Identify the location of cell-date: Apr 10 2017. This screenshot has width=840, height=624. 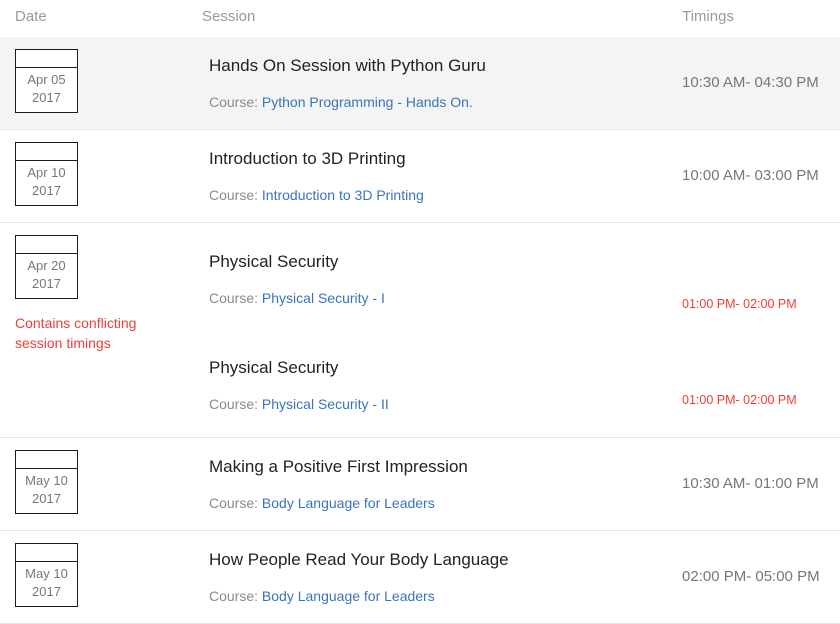
(101, 176).